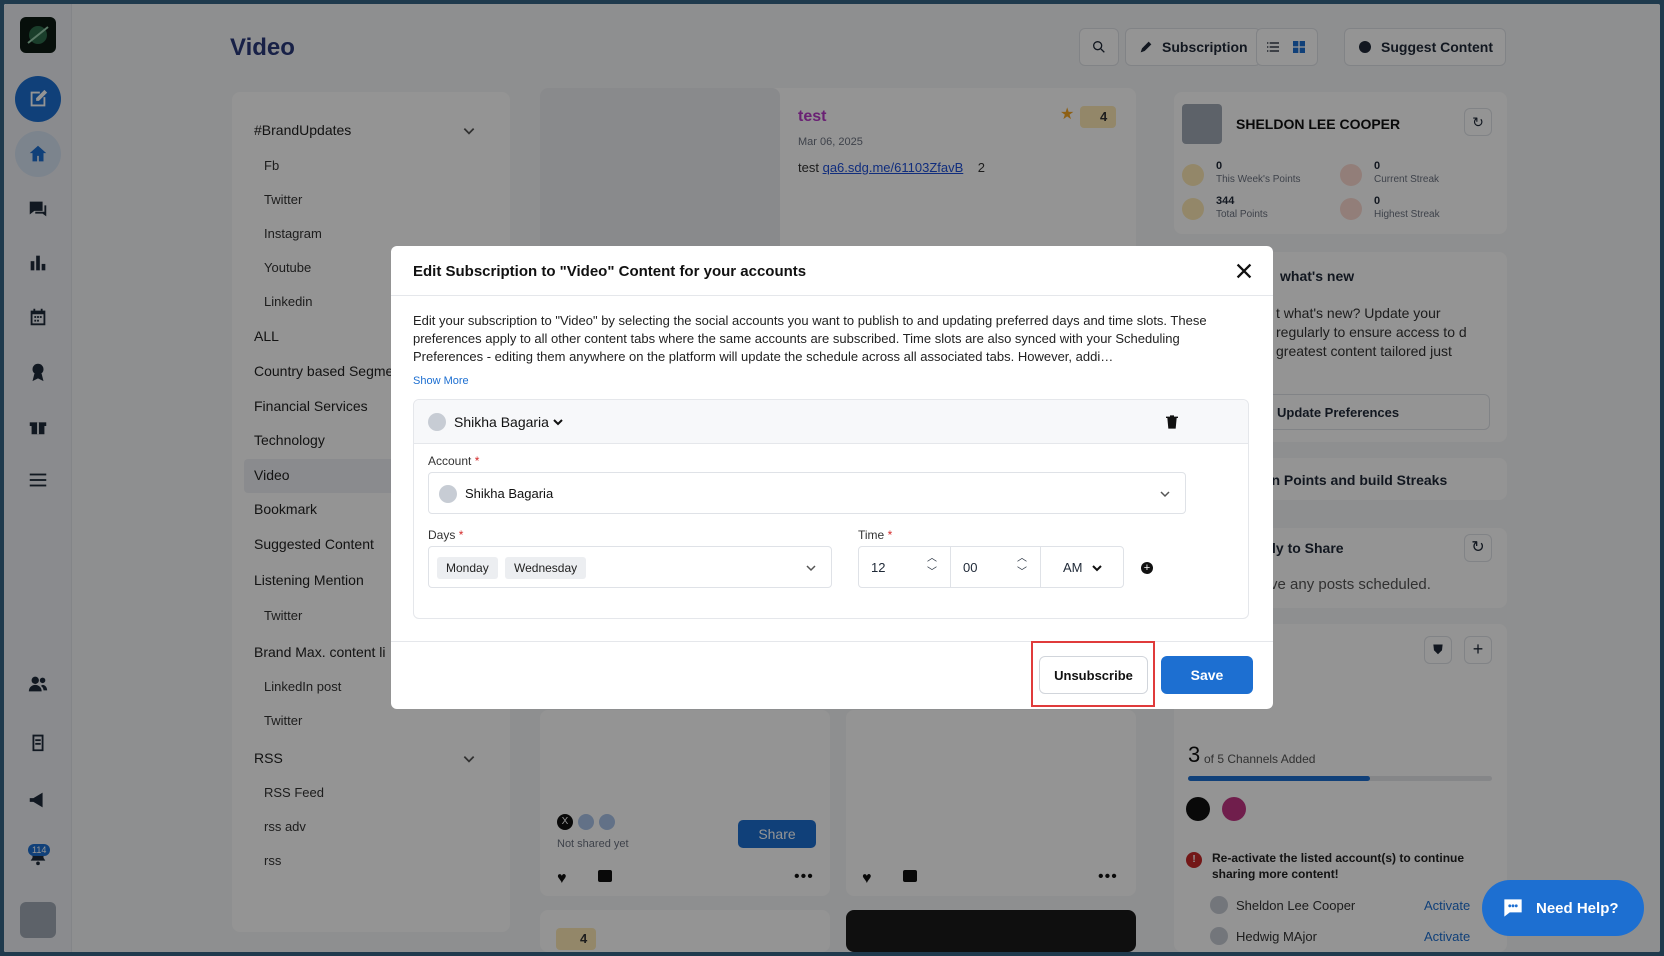 This screenshot has height=956, width=1664. I want to click on account-section-header: Shikha Bagaria, so click(831, 422).